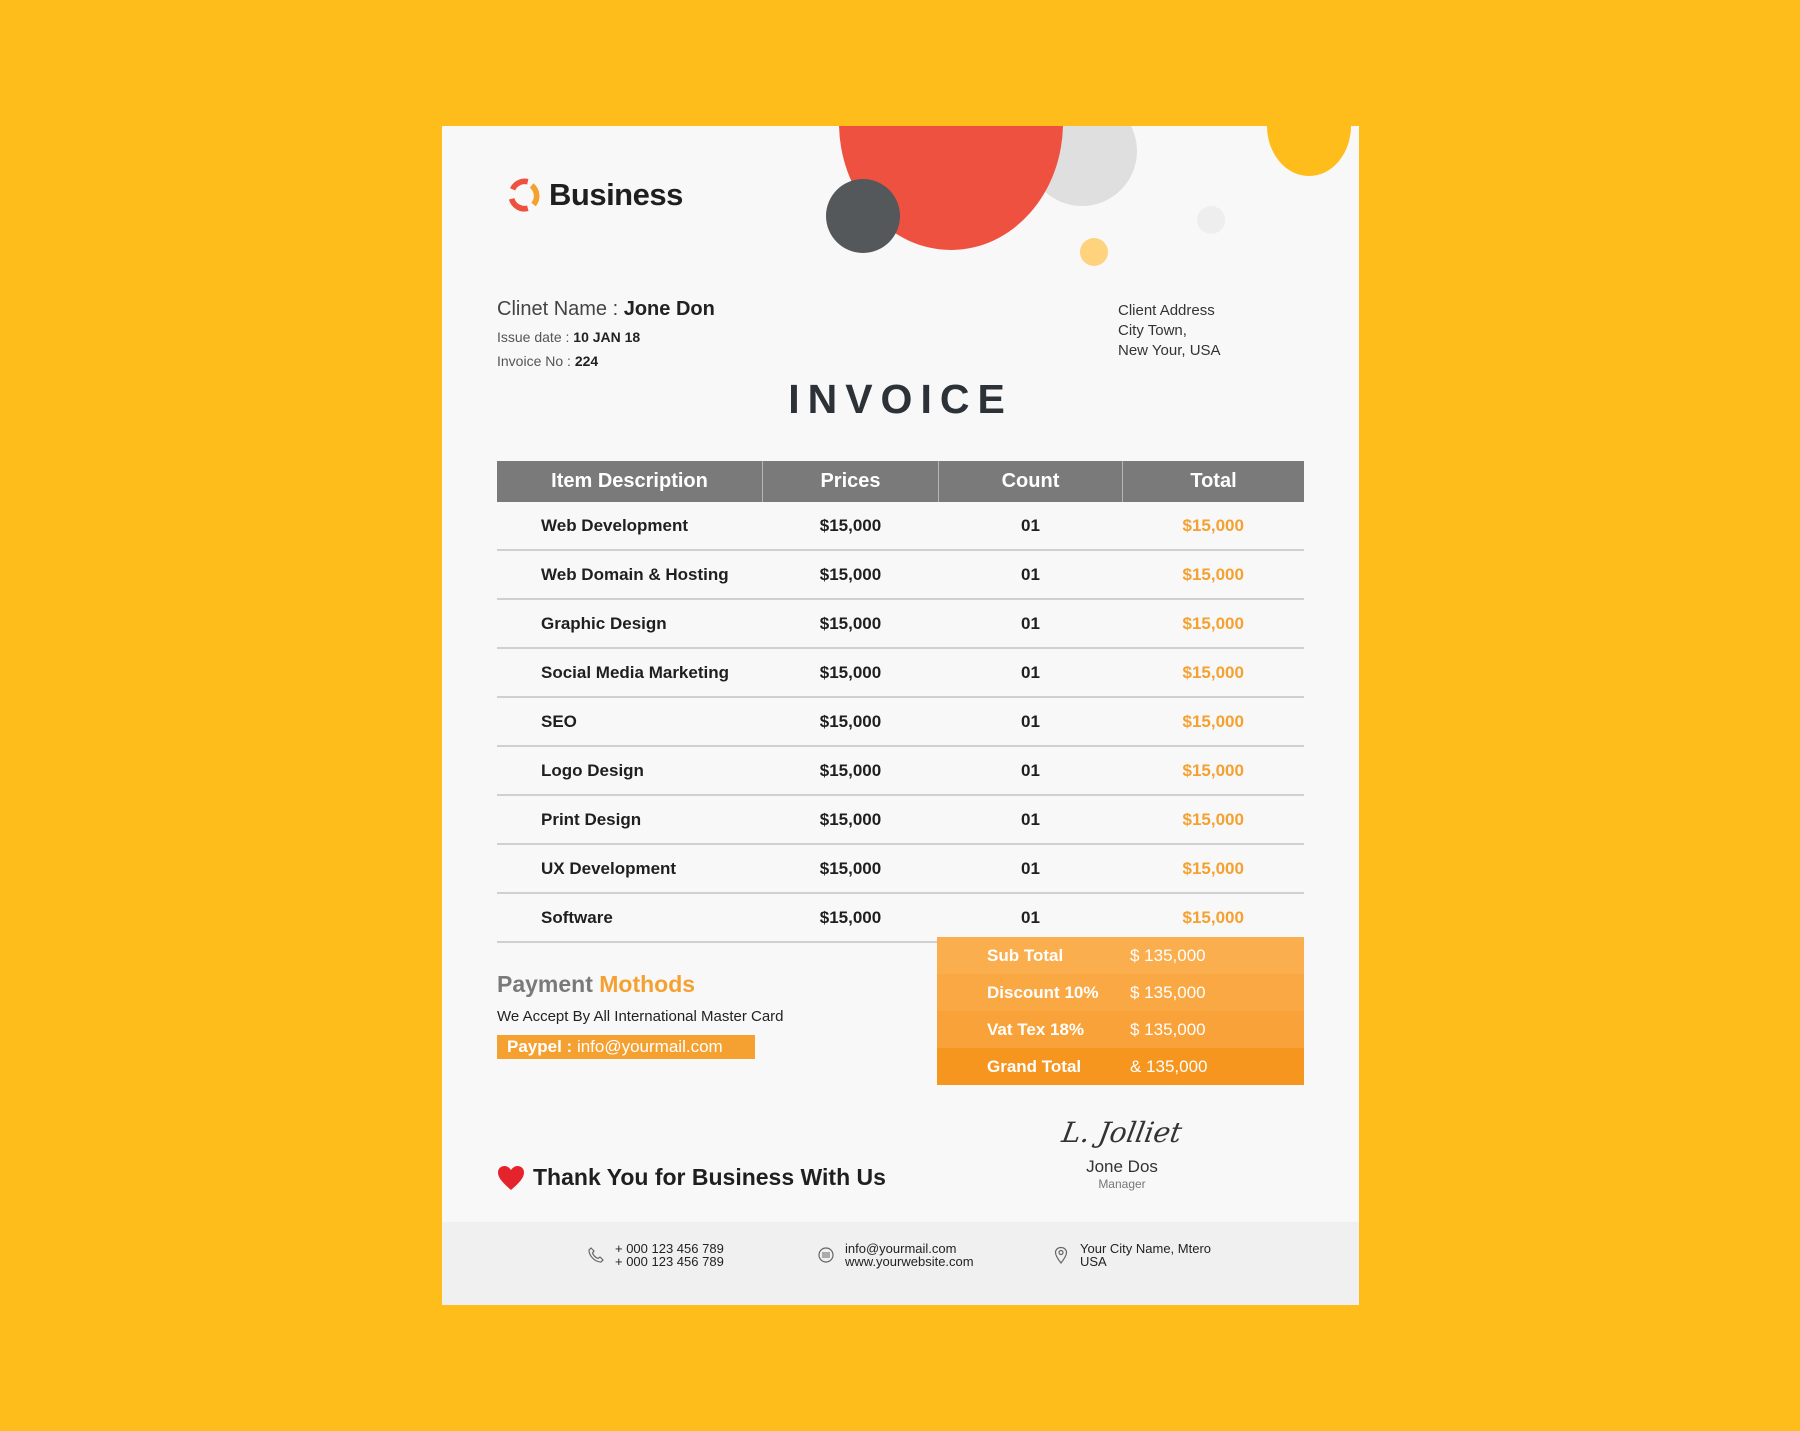 This screenshot has height=1431, width=1800. I want to click on decor-dark-circle, so click(863, 216).